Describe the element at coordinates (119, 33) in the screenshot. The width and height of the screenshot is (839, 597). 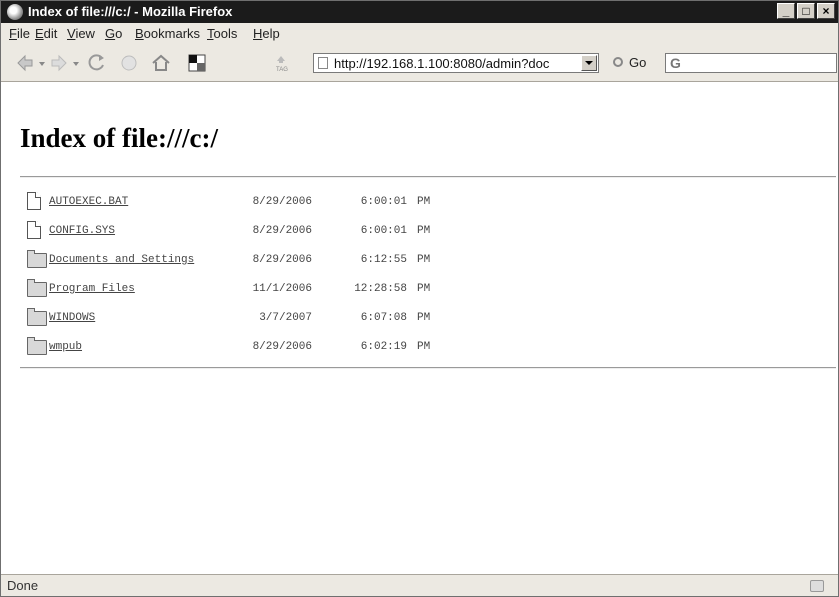
I see `menu-go-label: o` at that location.